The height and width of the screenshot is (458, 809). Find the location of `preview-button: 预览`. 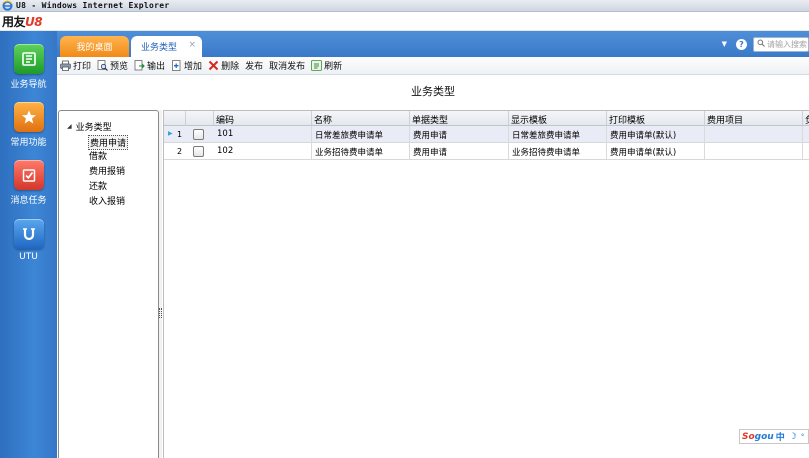

preview-button: 预览 is located at coordinates (112, 65).